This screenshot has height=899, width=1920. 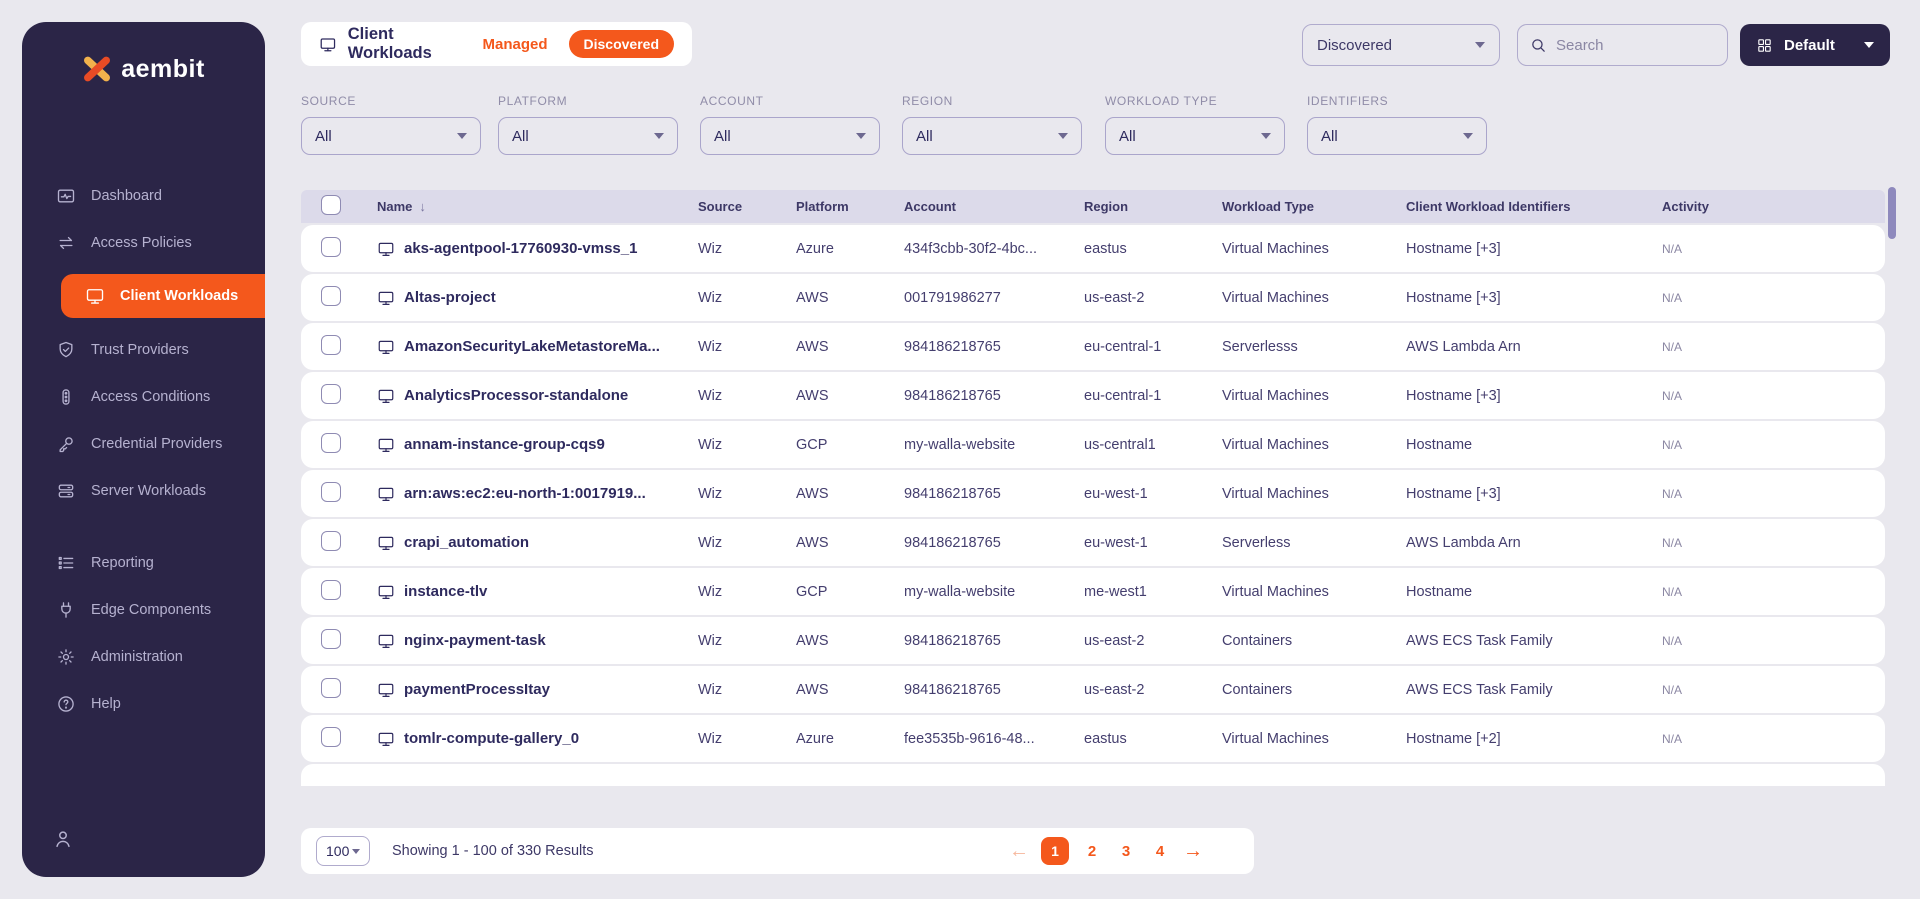 I want to click on page-button-1: 1, so click(x=1055, y=851).